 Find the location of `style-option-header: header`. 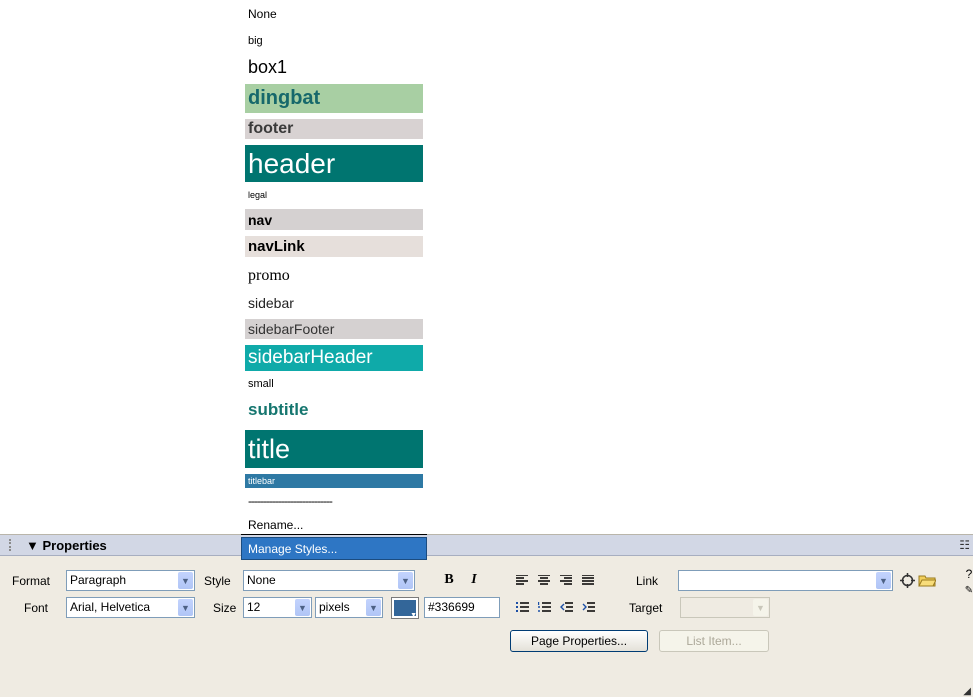

style-option-header: header is located at coordinates (334, 163).